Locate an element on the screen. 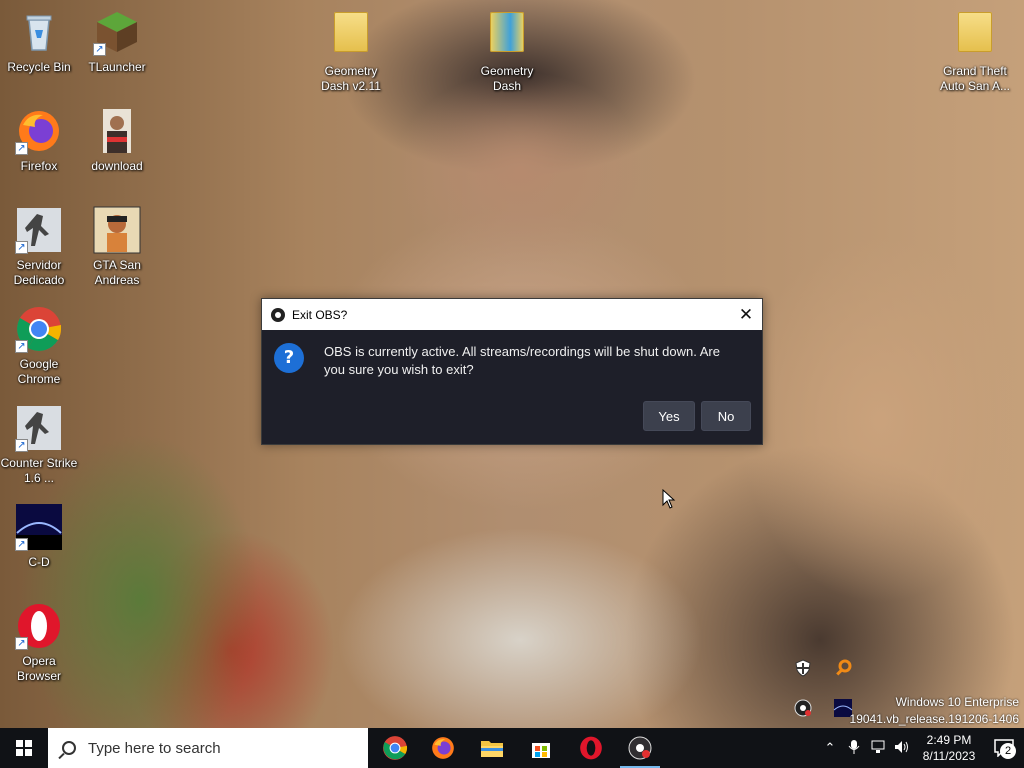  windows-logo-icon is located at coordinates (24, 748).